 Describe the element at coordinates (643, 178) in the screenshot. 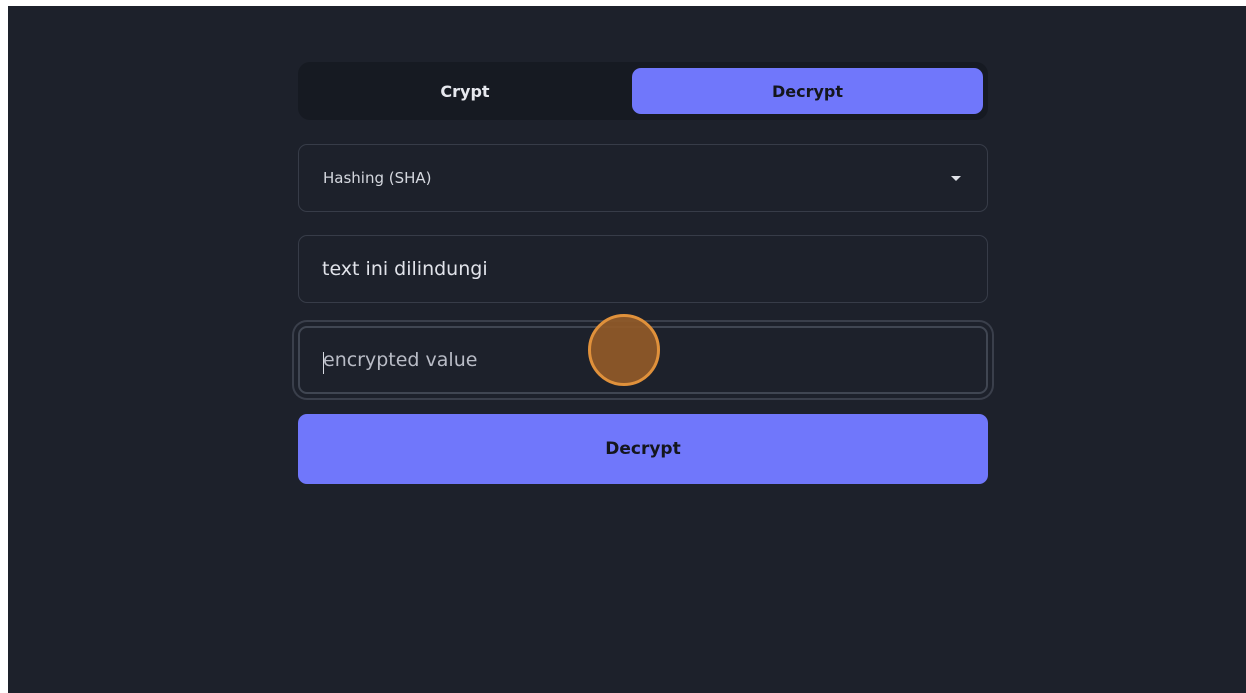

I see `algorithm-select: Hashing (SHA)` at that location.